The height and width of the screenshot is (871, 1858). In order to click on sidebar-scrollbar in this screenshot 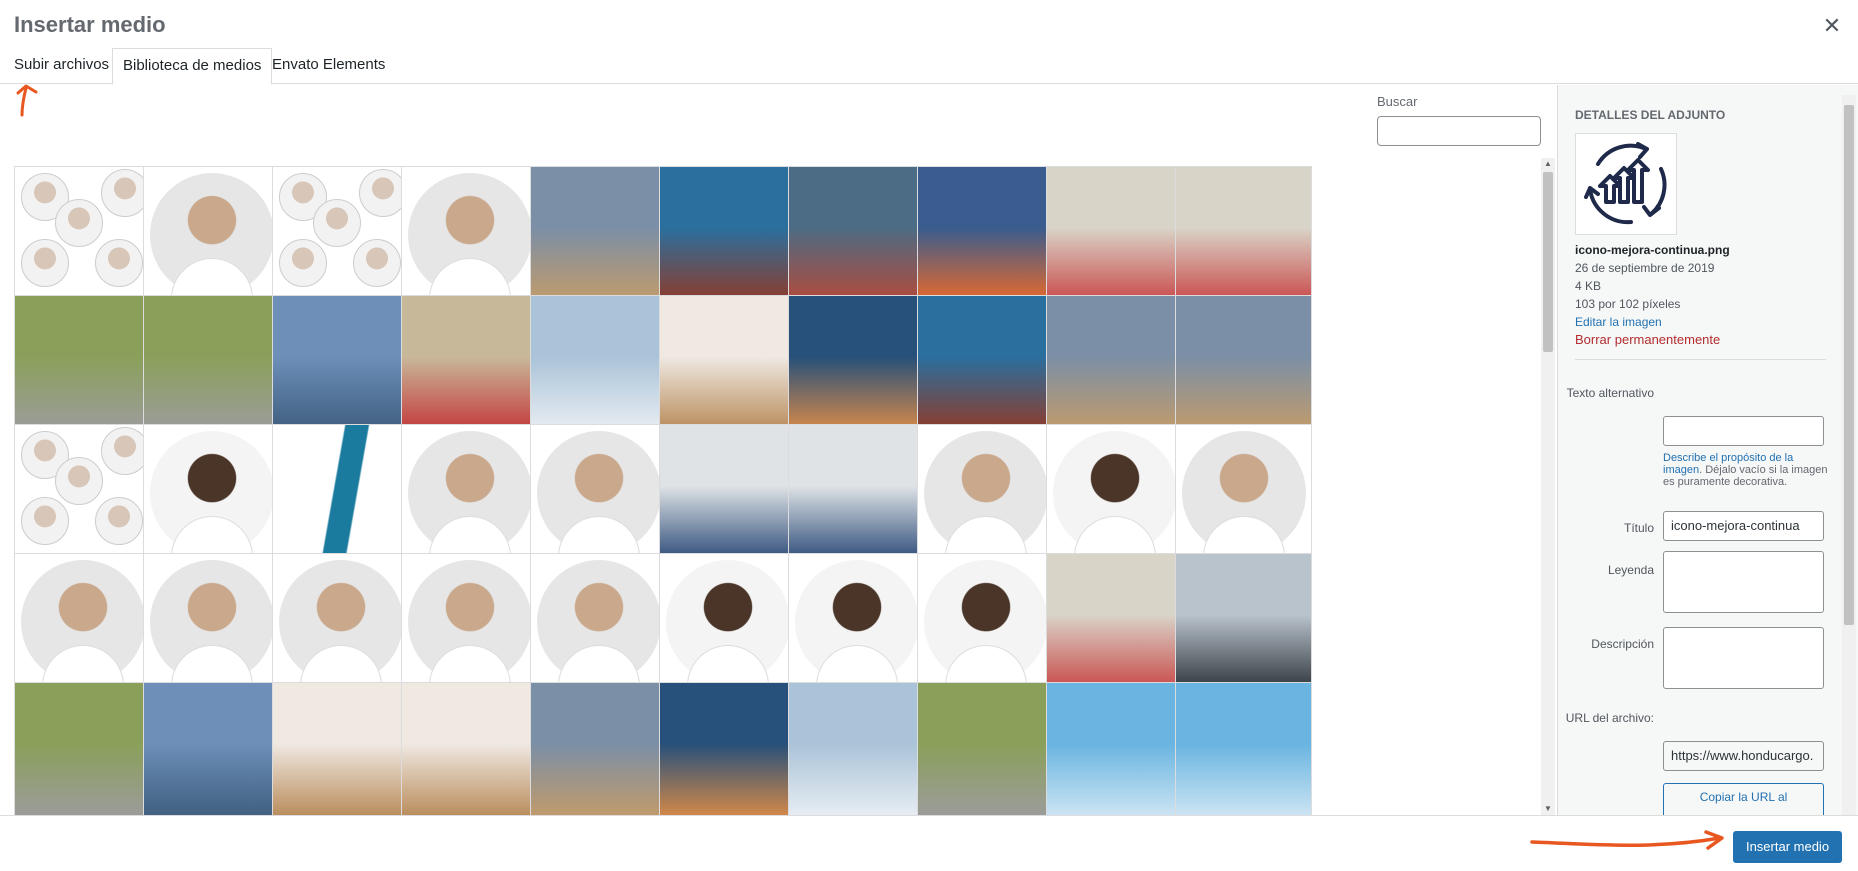, I will do `click(1849, 455)`.